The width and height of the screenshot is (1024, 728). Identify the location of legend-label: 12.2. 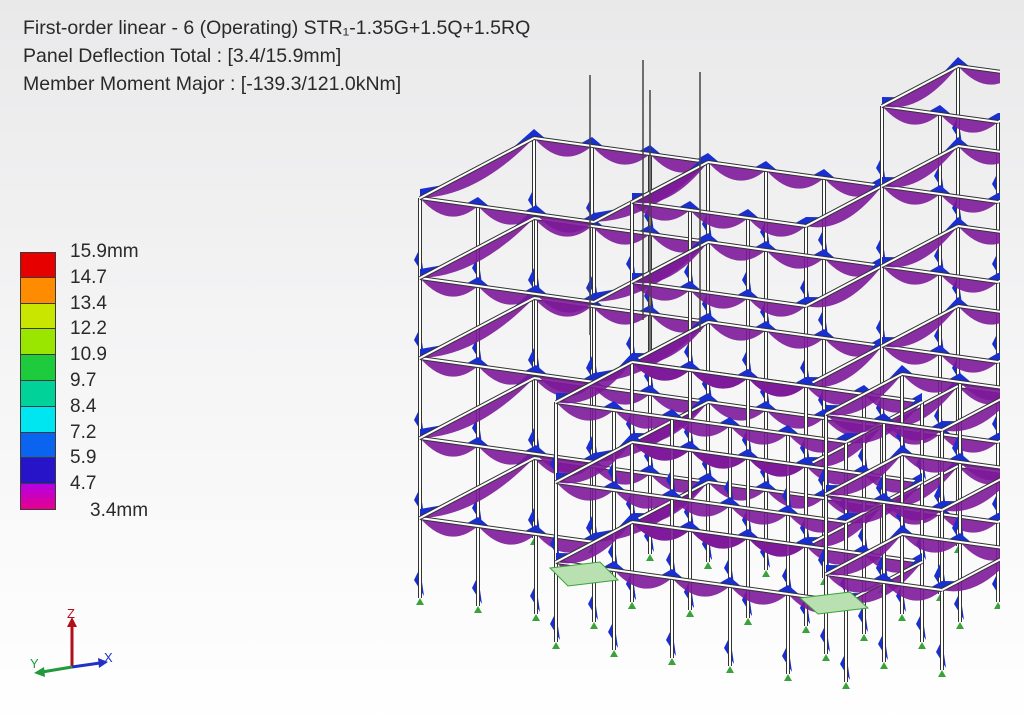
(88, 329).